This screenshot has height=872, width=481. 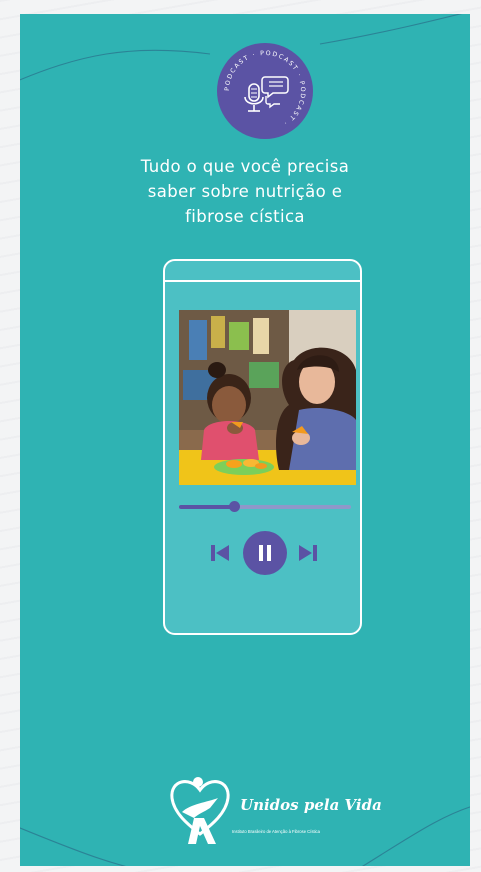 I want to click on progress-fill, so click(x=207, y=507).